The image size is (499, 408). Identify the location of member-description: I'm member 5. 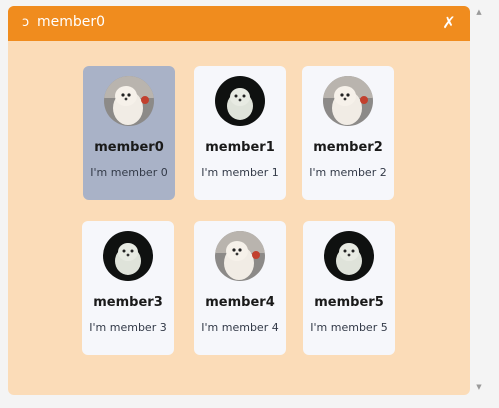
(349, 327).